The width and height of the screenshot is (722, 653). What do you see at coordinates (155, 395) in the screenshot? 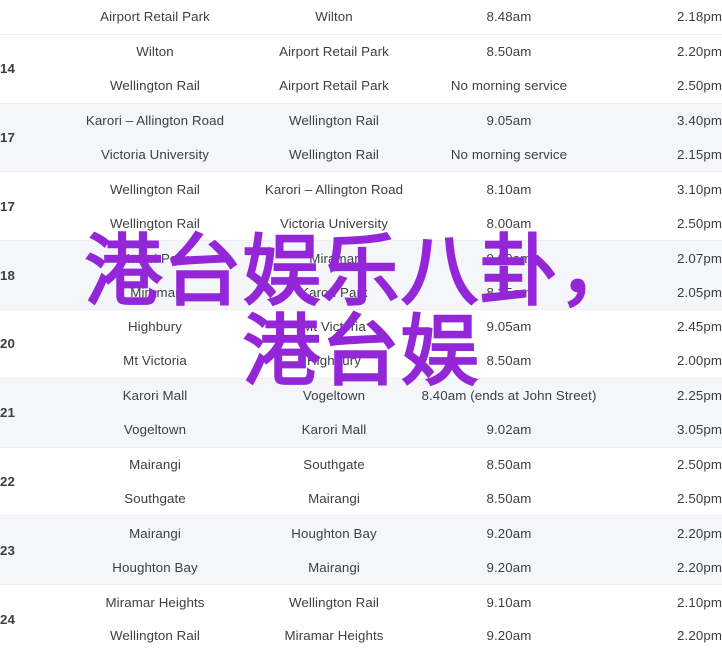
I see `from-station-cell: Karori Mall` at bounding box center [155, 395].